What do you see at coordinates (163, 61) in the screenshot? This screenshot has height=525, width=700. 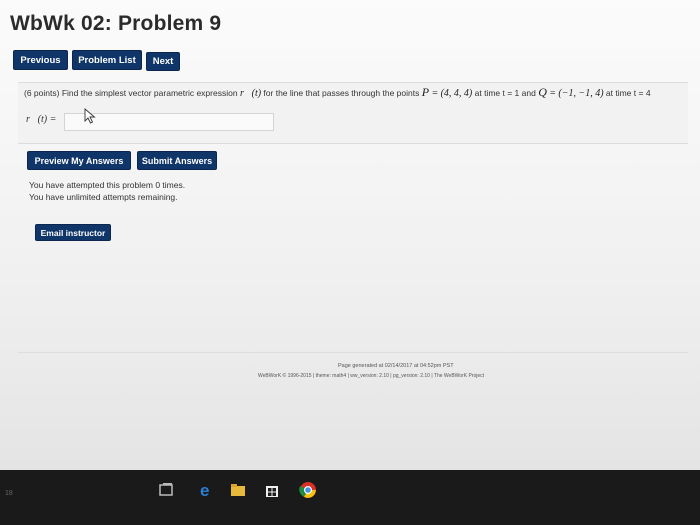 I see `next-button: Next` at bounding box center [163, 61].